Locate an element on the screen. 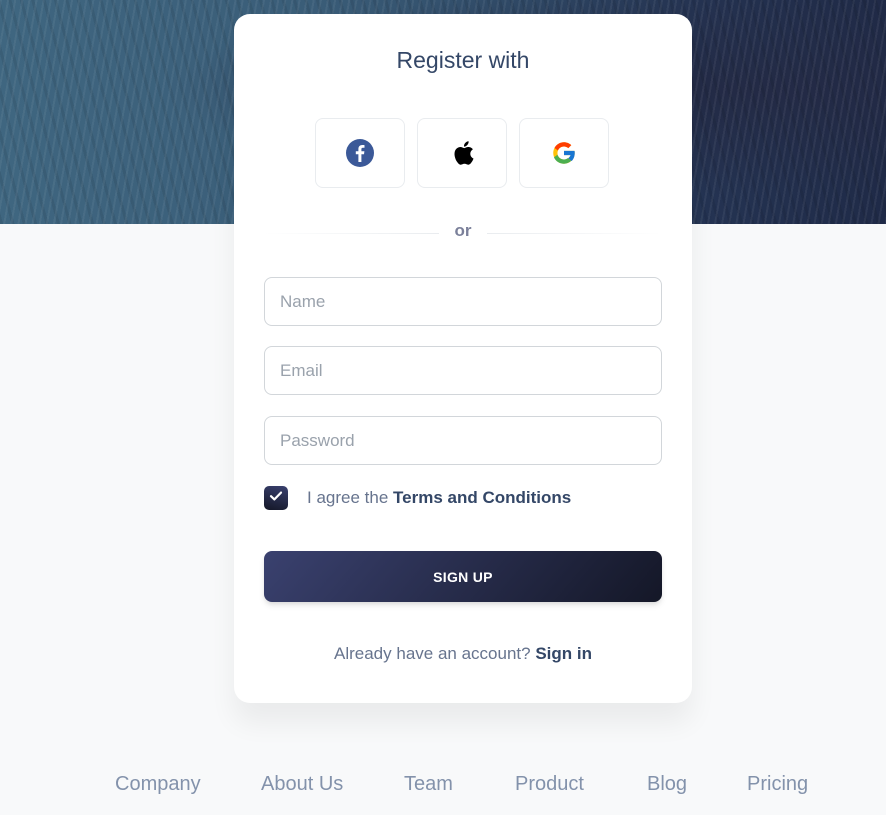 This screenshot has width=886, height=815. google-button is located at coordinates (564, 153).